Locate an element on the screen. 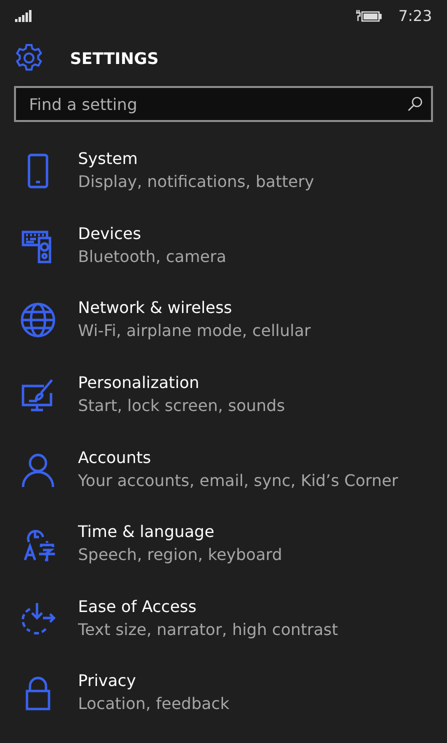 The width and height of the screenshot is (447, 743). settings-category: System Display, notifications, battery is located at coordinates (223, 171).